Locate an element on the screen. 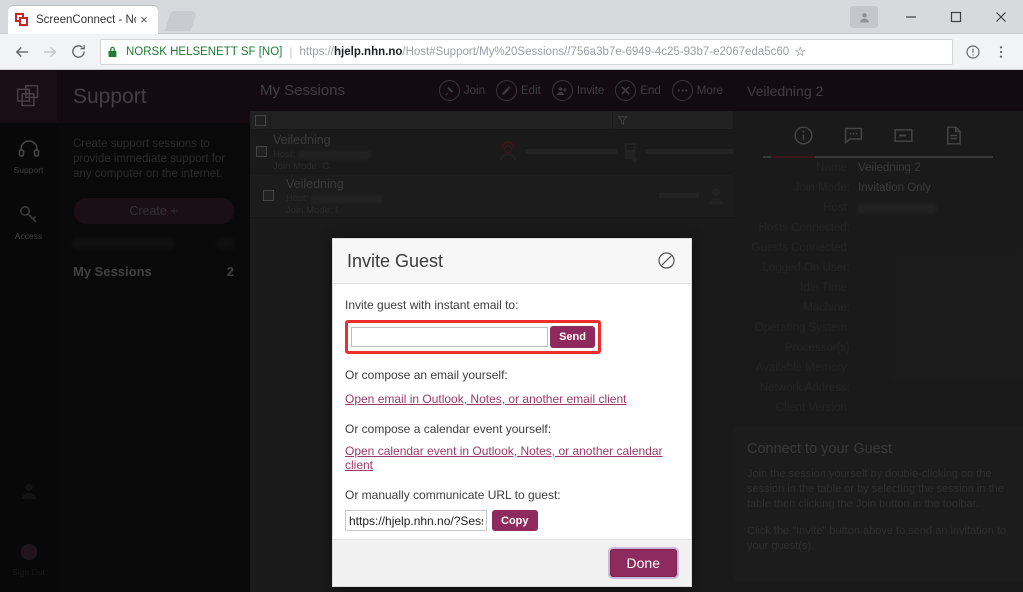  info-icon is located at coordinates (973, 51).